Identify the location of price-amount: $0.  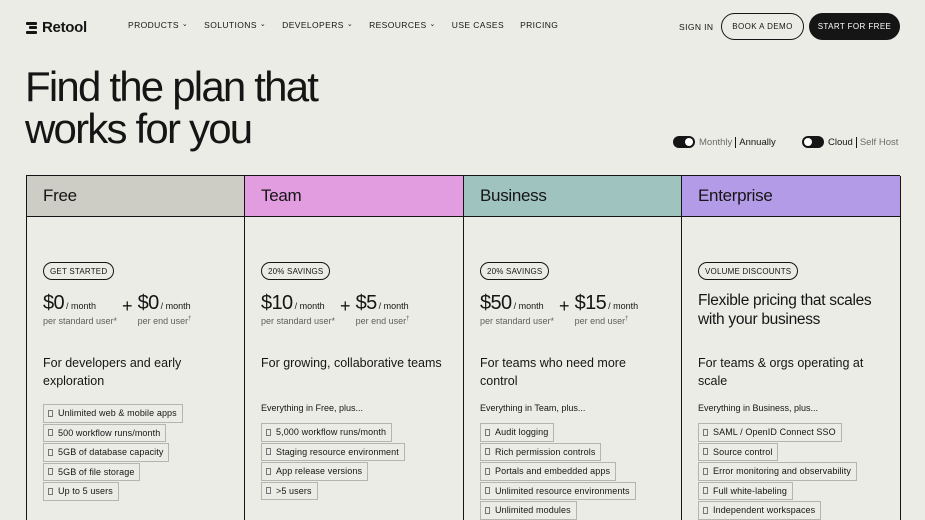
(54, 303).